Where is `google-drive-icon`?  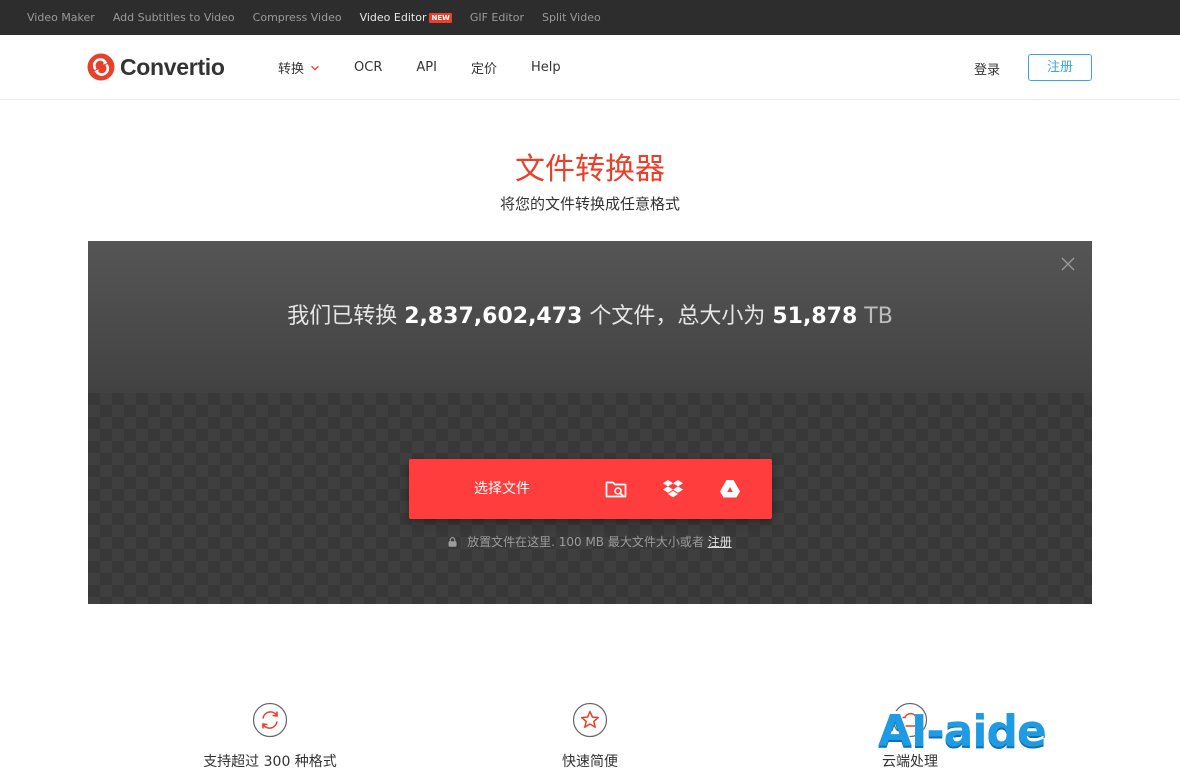
google-drive-icon is located at coordinates (730, 489).